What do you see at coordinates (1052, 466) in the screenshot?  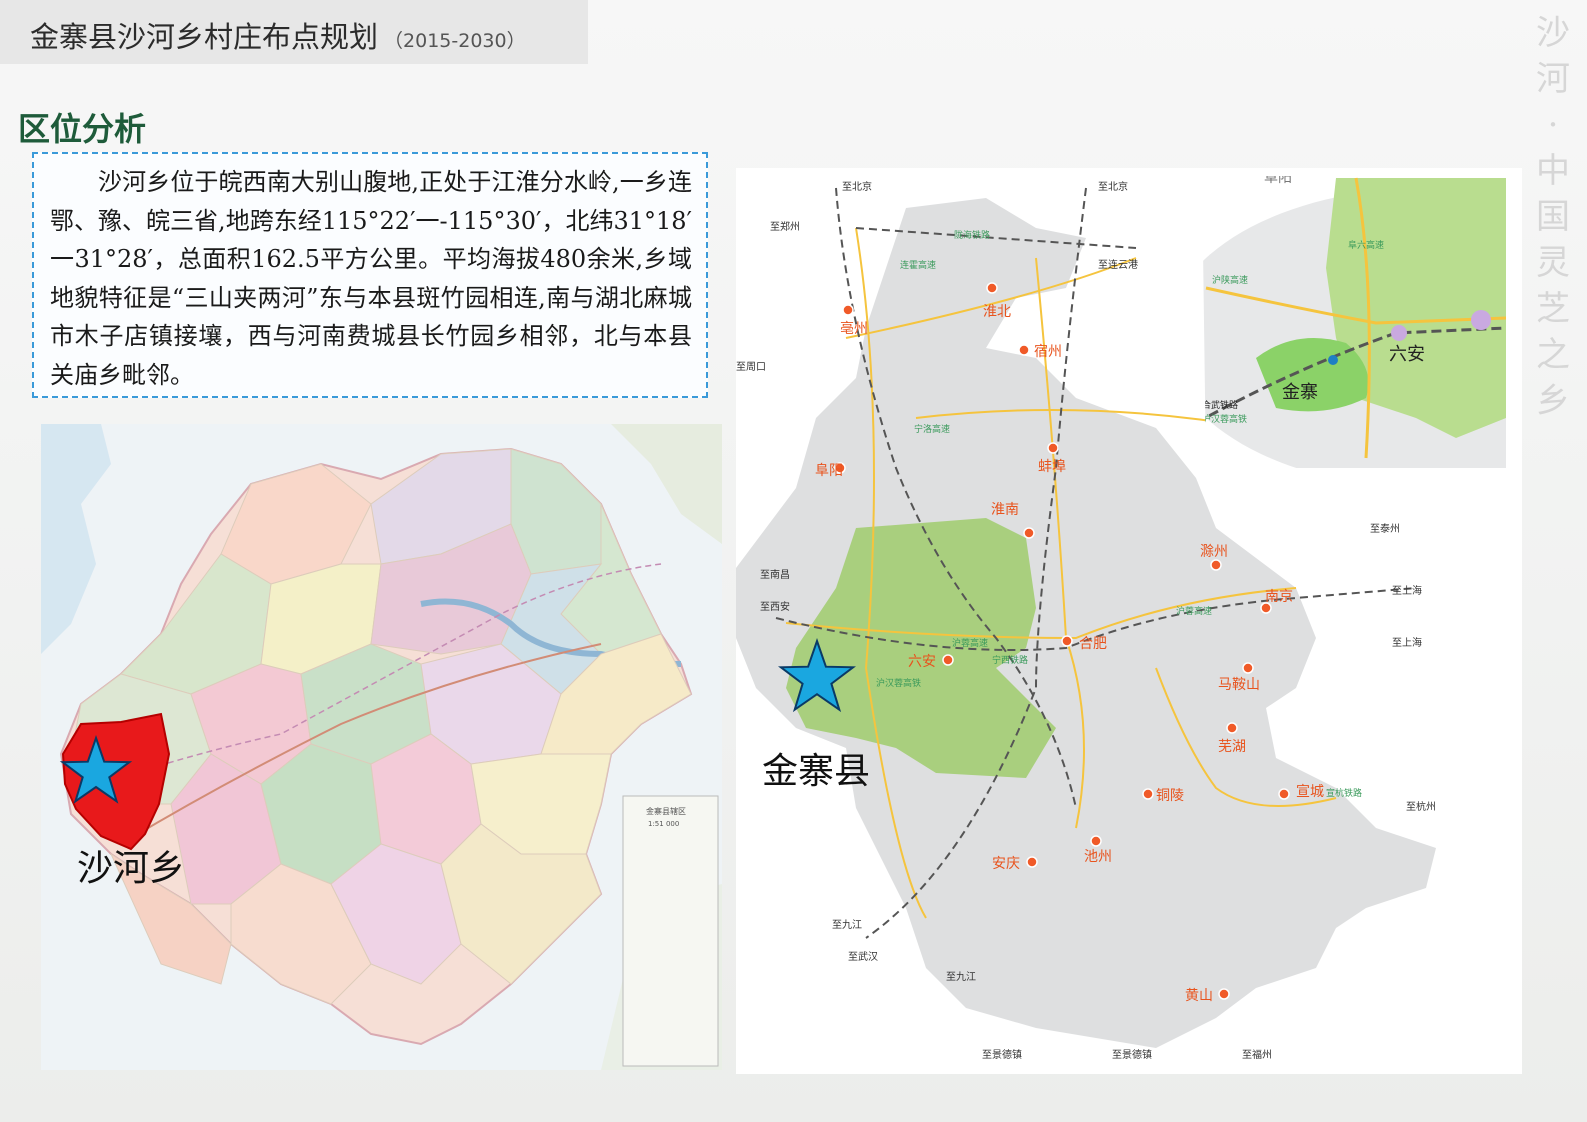 I see `city-label-bengbu: 蚌埠` at bounding box center [1052, 466].